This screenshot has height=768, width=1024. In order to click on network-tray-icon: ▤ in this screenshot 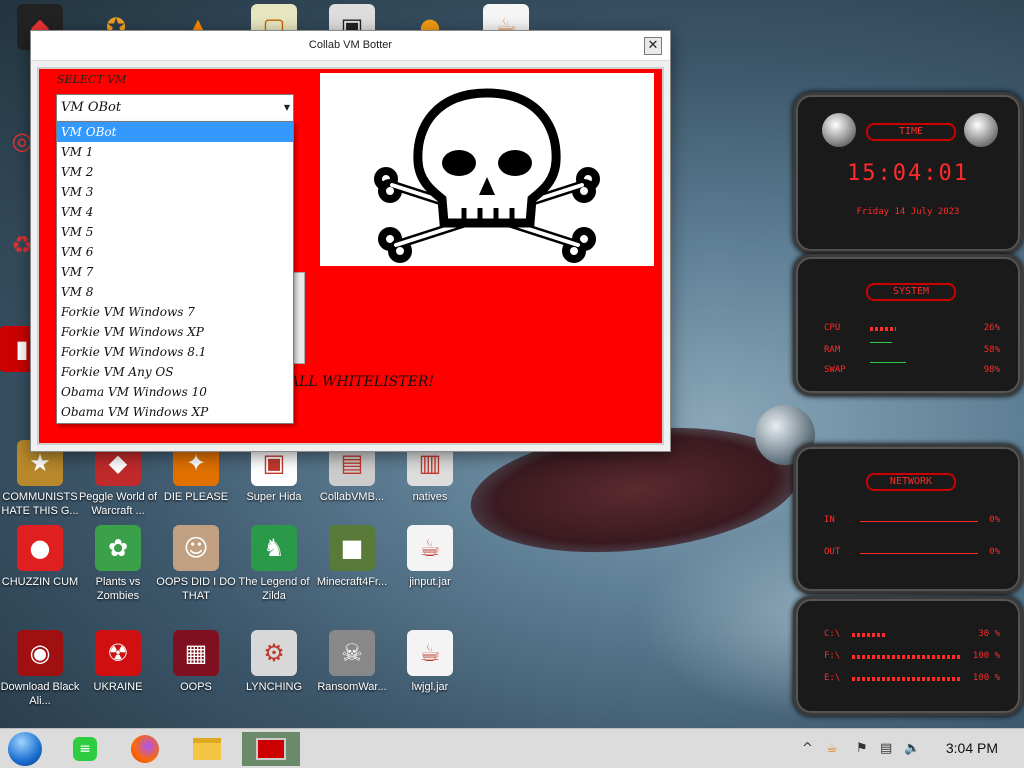, I will do `click(886, 748)`.